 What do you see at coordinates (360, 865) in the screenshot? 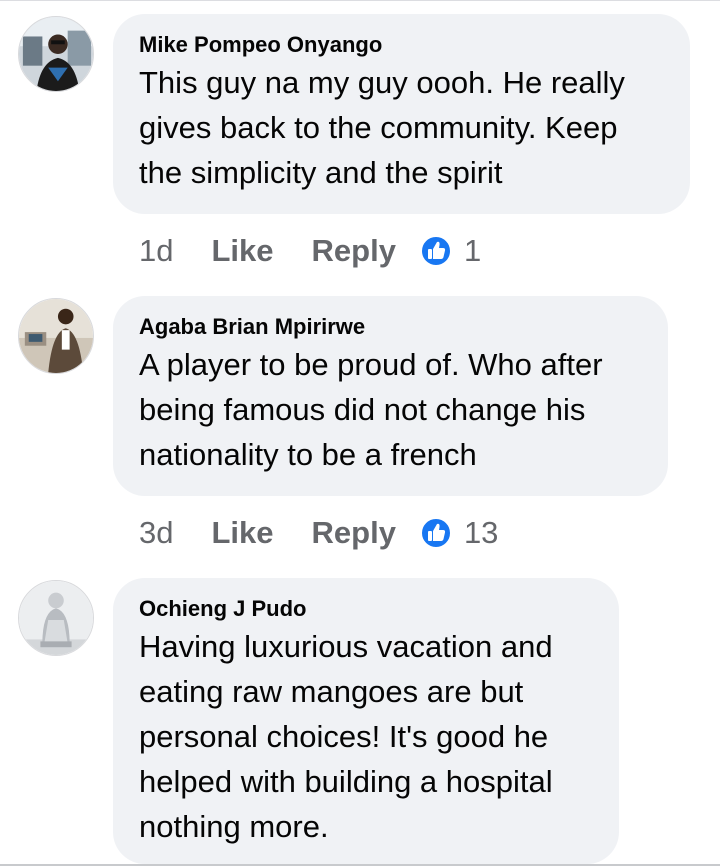
I see `bottom-divider` at bounding box center [360, 865].